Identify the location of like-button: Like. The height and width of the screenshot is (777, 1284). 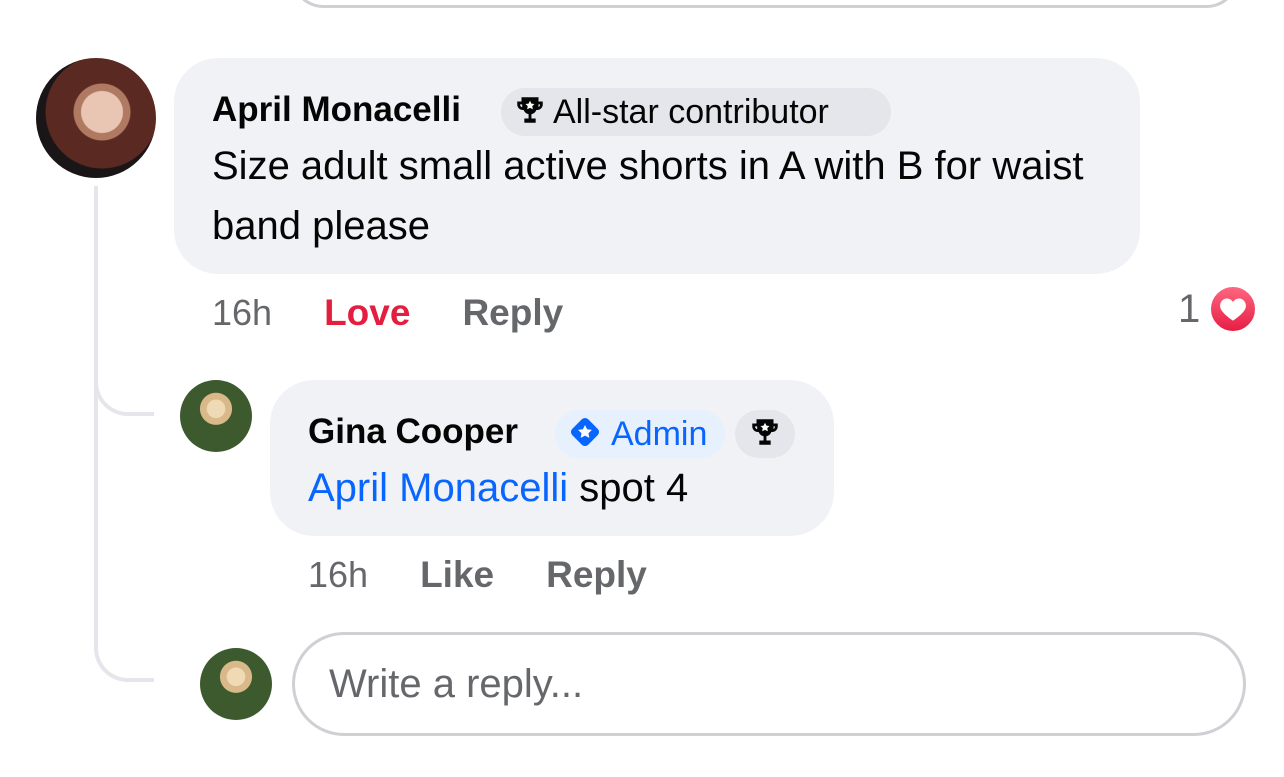
(457, 575).